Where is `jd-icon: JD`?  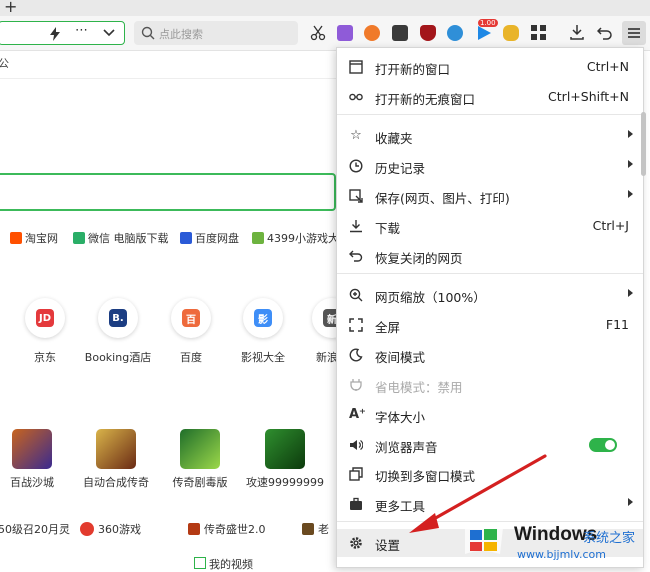
jd-icon: JD is located at coordinates (45, 318).